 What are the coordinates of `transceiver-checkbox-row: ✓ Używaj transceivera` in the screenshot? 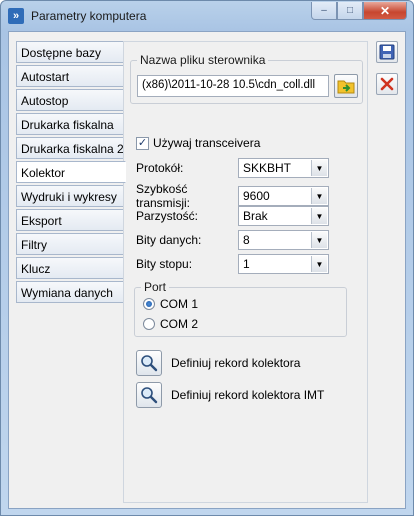 It's located at (198, 143).